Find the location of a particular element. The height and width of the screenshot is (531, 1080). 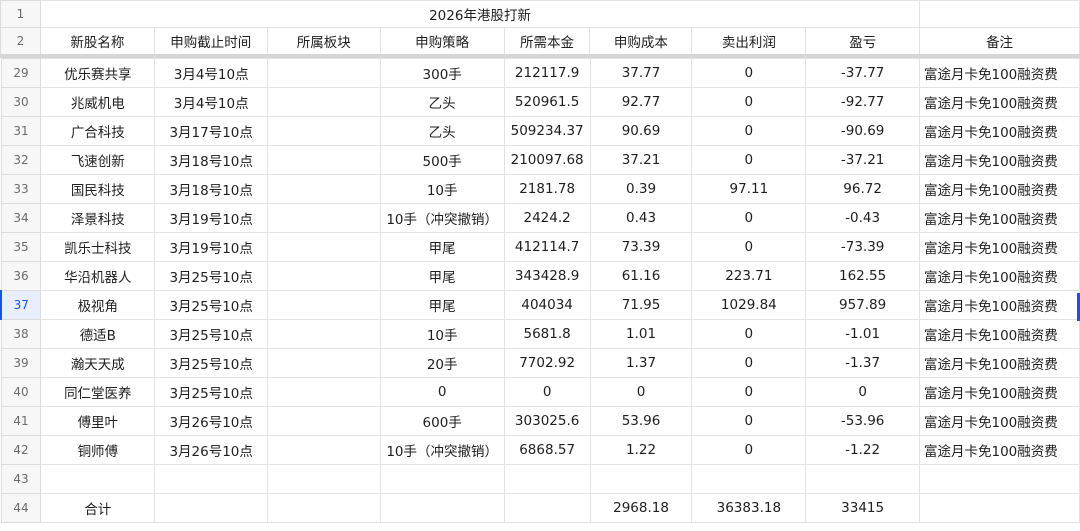

row-number: 35 is located at coordinates (21, 247).